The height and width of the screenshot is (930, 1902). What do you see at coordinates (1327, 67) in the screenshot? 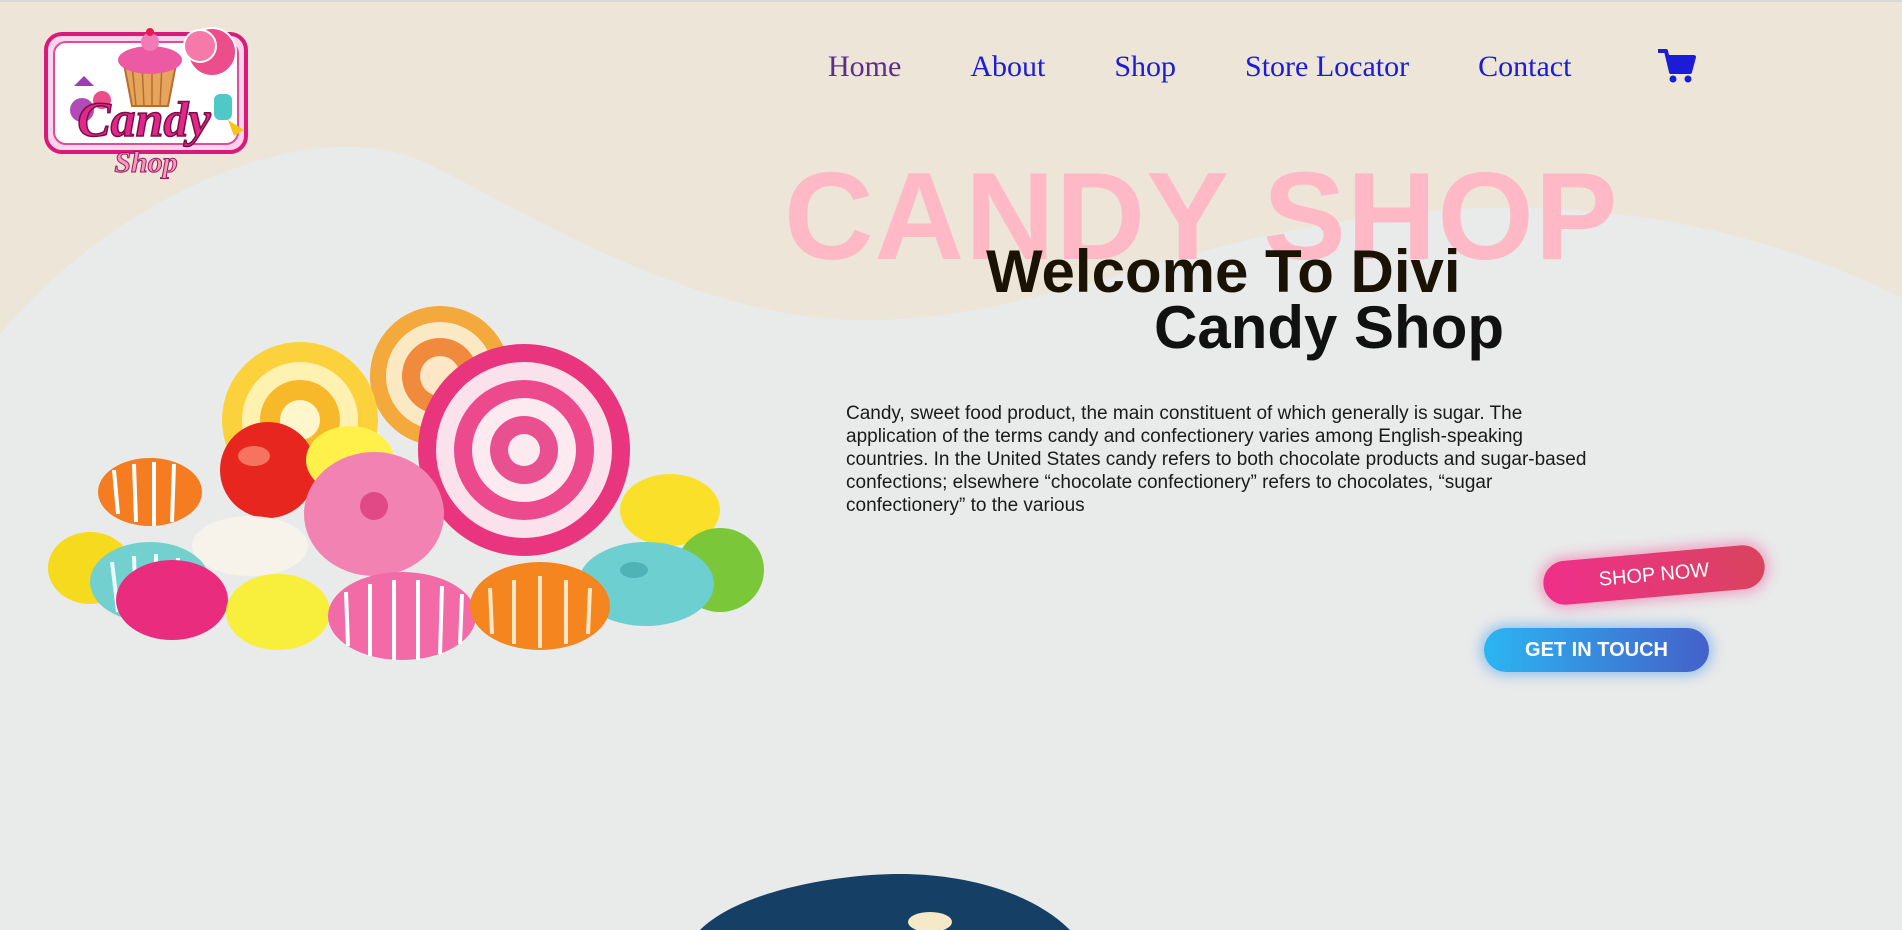
I see `nav-link-store-locator: Store Locator` at bounding box center [1327, 67].